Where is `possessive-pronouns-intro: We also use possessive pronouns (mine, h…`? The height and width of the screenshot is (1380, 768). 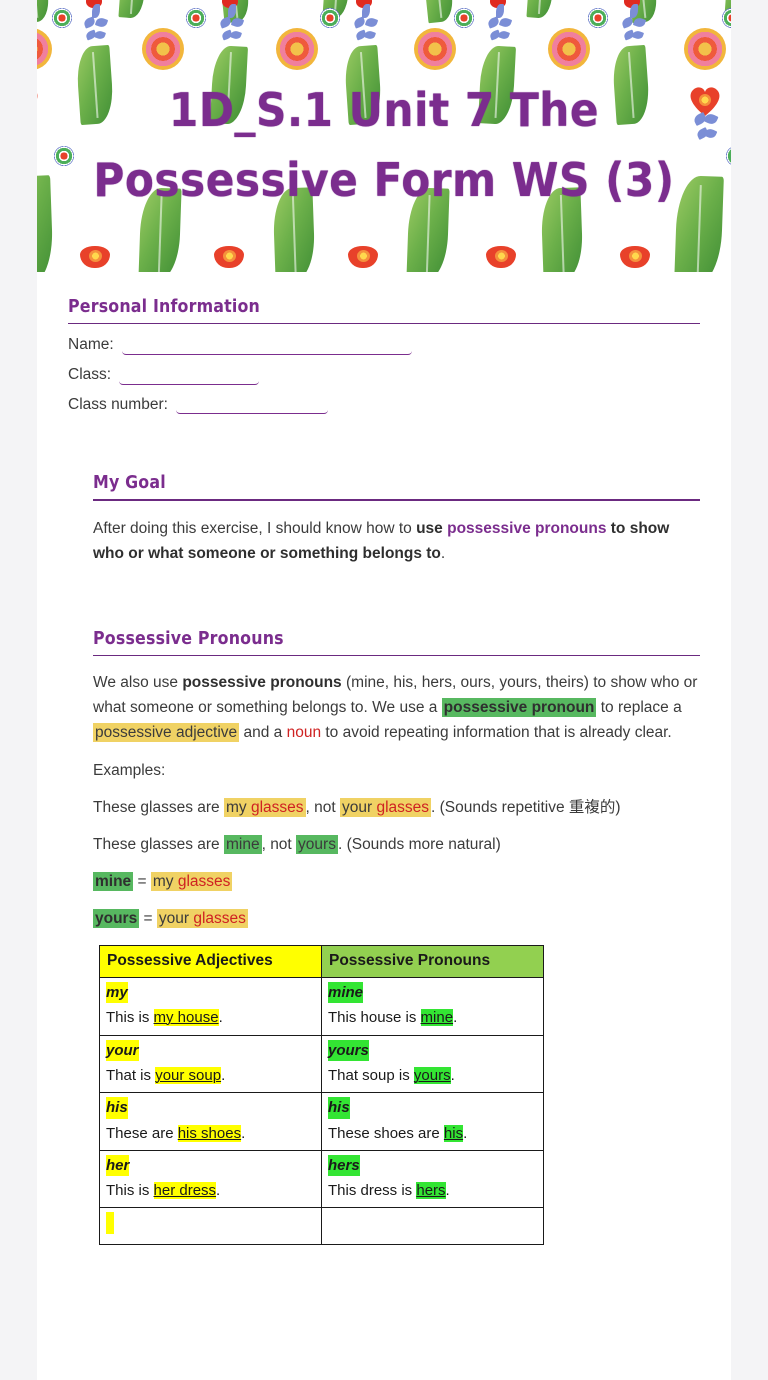 possessive-pronouns-intro: We also use possessive pronouns (mine, h… is located at coordinates (396, 707).